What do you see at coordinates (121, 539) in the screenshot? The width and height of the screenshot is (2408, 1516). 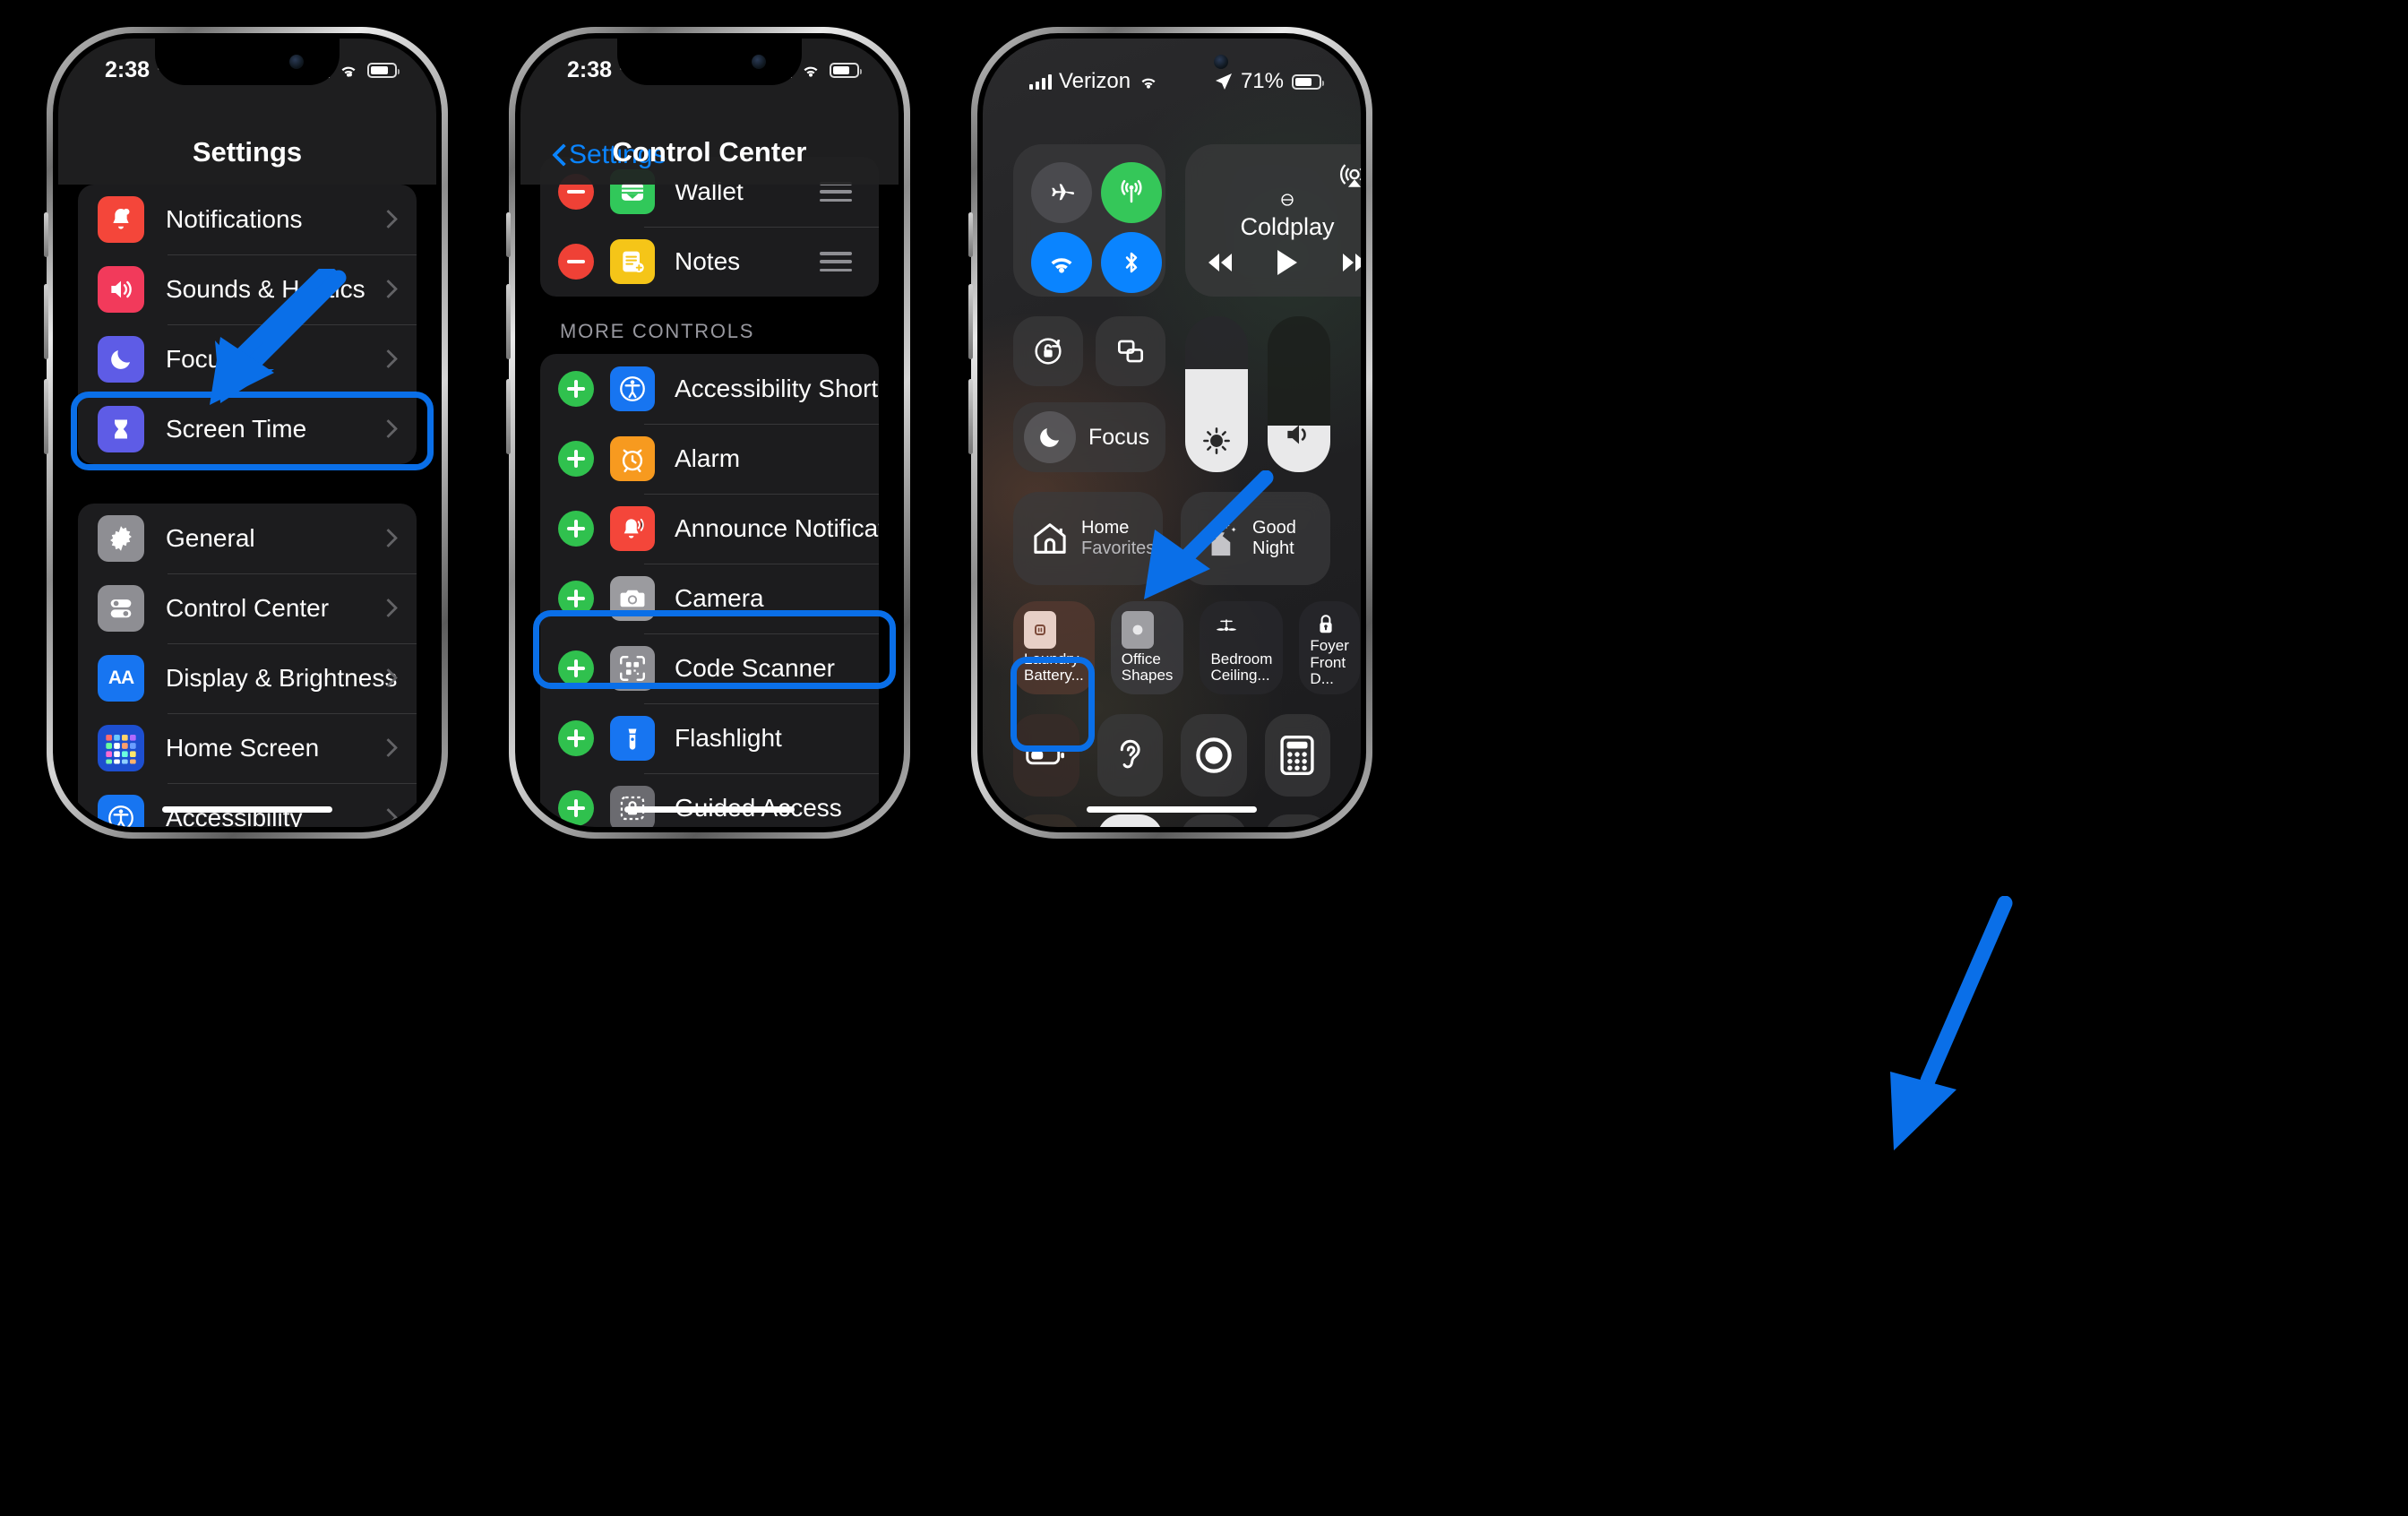 I see `gear-icon` at bounding box center [121, 539].